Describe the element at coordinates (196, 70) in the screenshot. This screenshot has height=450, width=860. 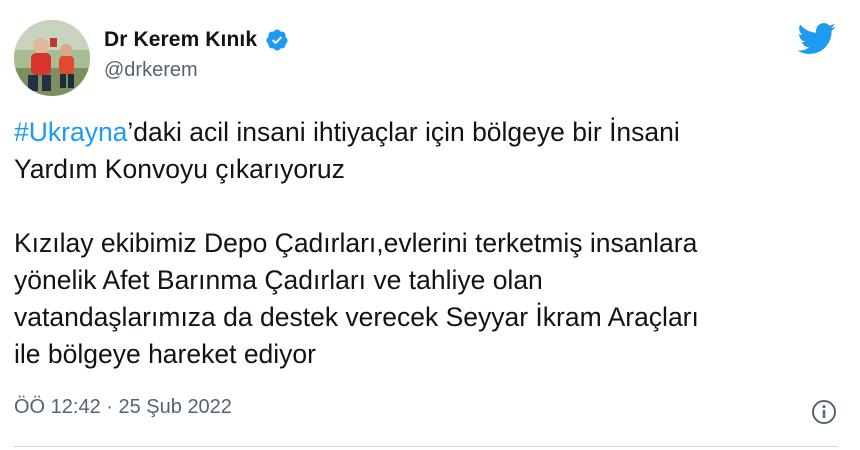
I see `user-handle: @drkerem` at that location.